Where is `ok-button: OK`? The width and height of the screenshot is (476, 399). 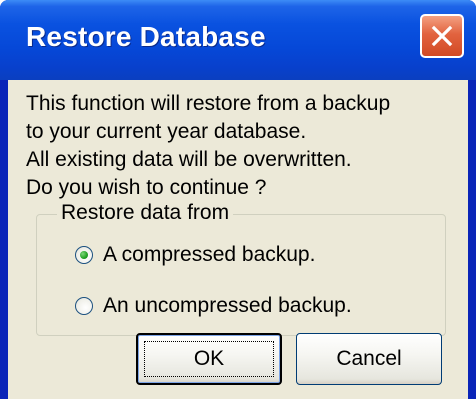 ok-button: OK is located at coordinates (209, 359).